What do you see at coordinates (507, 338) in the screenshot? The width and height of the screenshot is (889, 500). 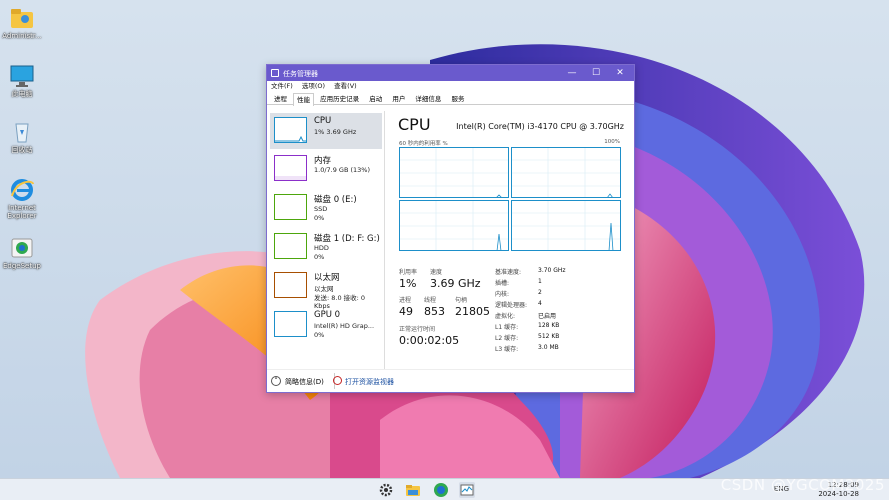 I see `spec-key: L2 缓存:` at bounding box center [507, 338].